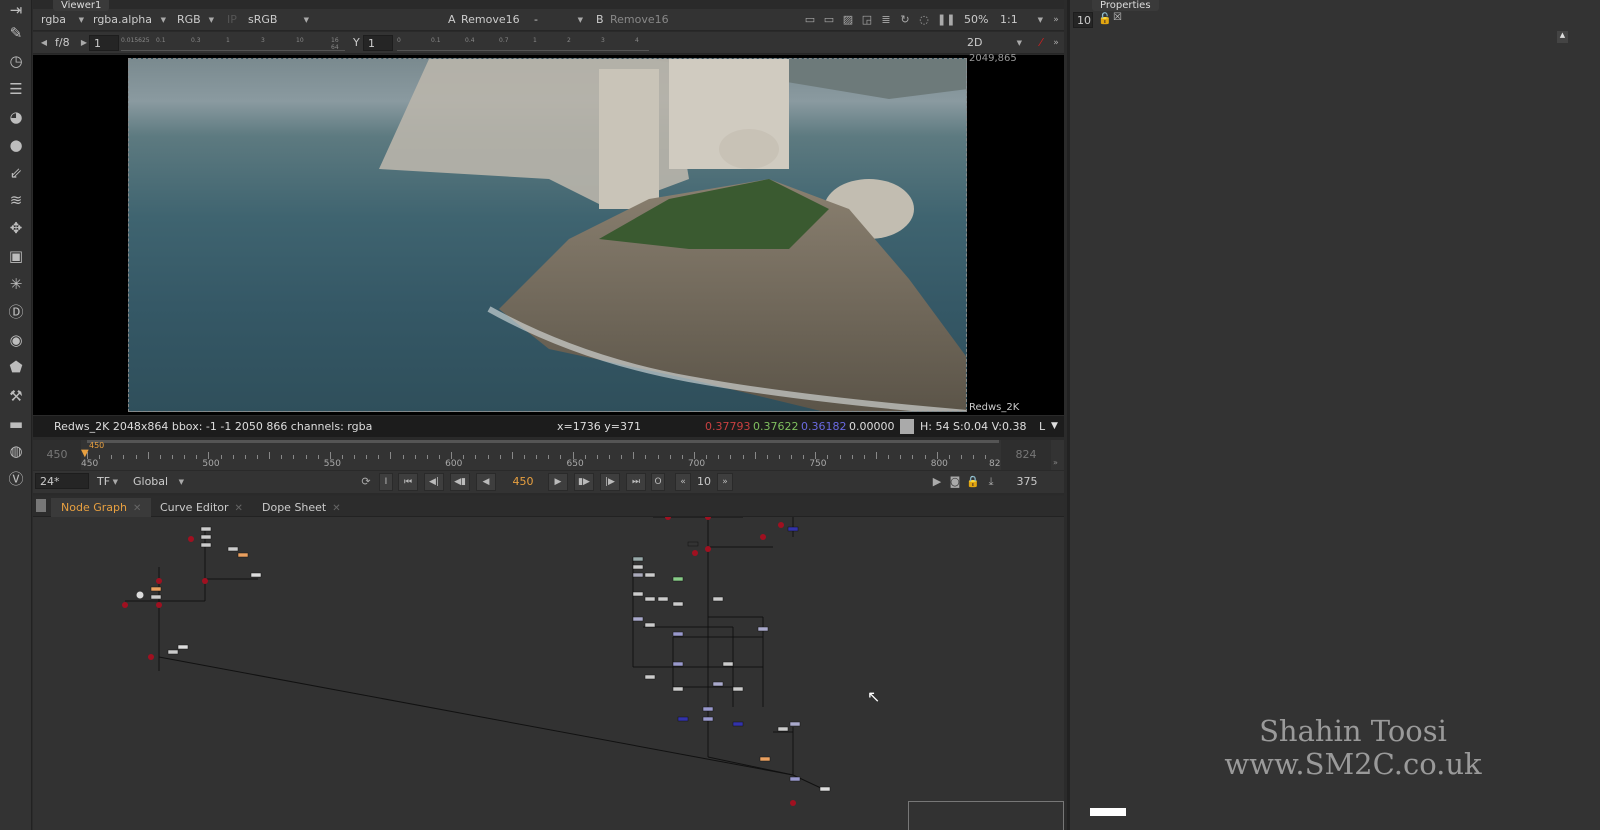  What do you see at coordinates (16, 200) in the screenshot?
I see `merge-icon: ≋` at bounding box center [16, 200].